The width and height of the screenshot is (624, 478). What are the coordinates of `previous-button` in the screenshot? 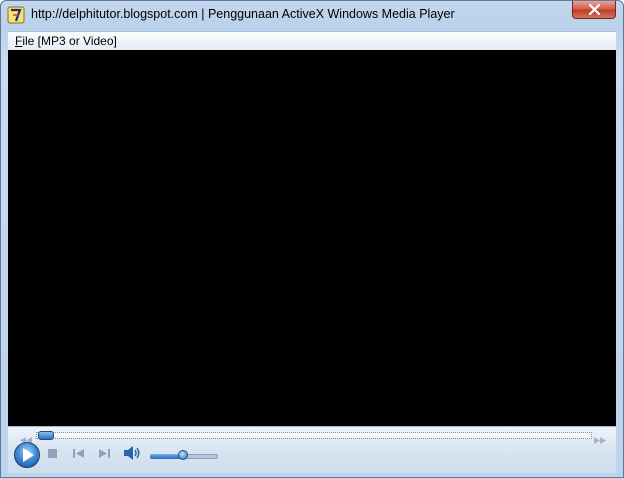 It's located at (79, 456).